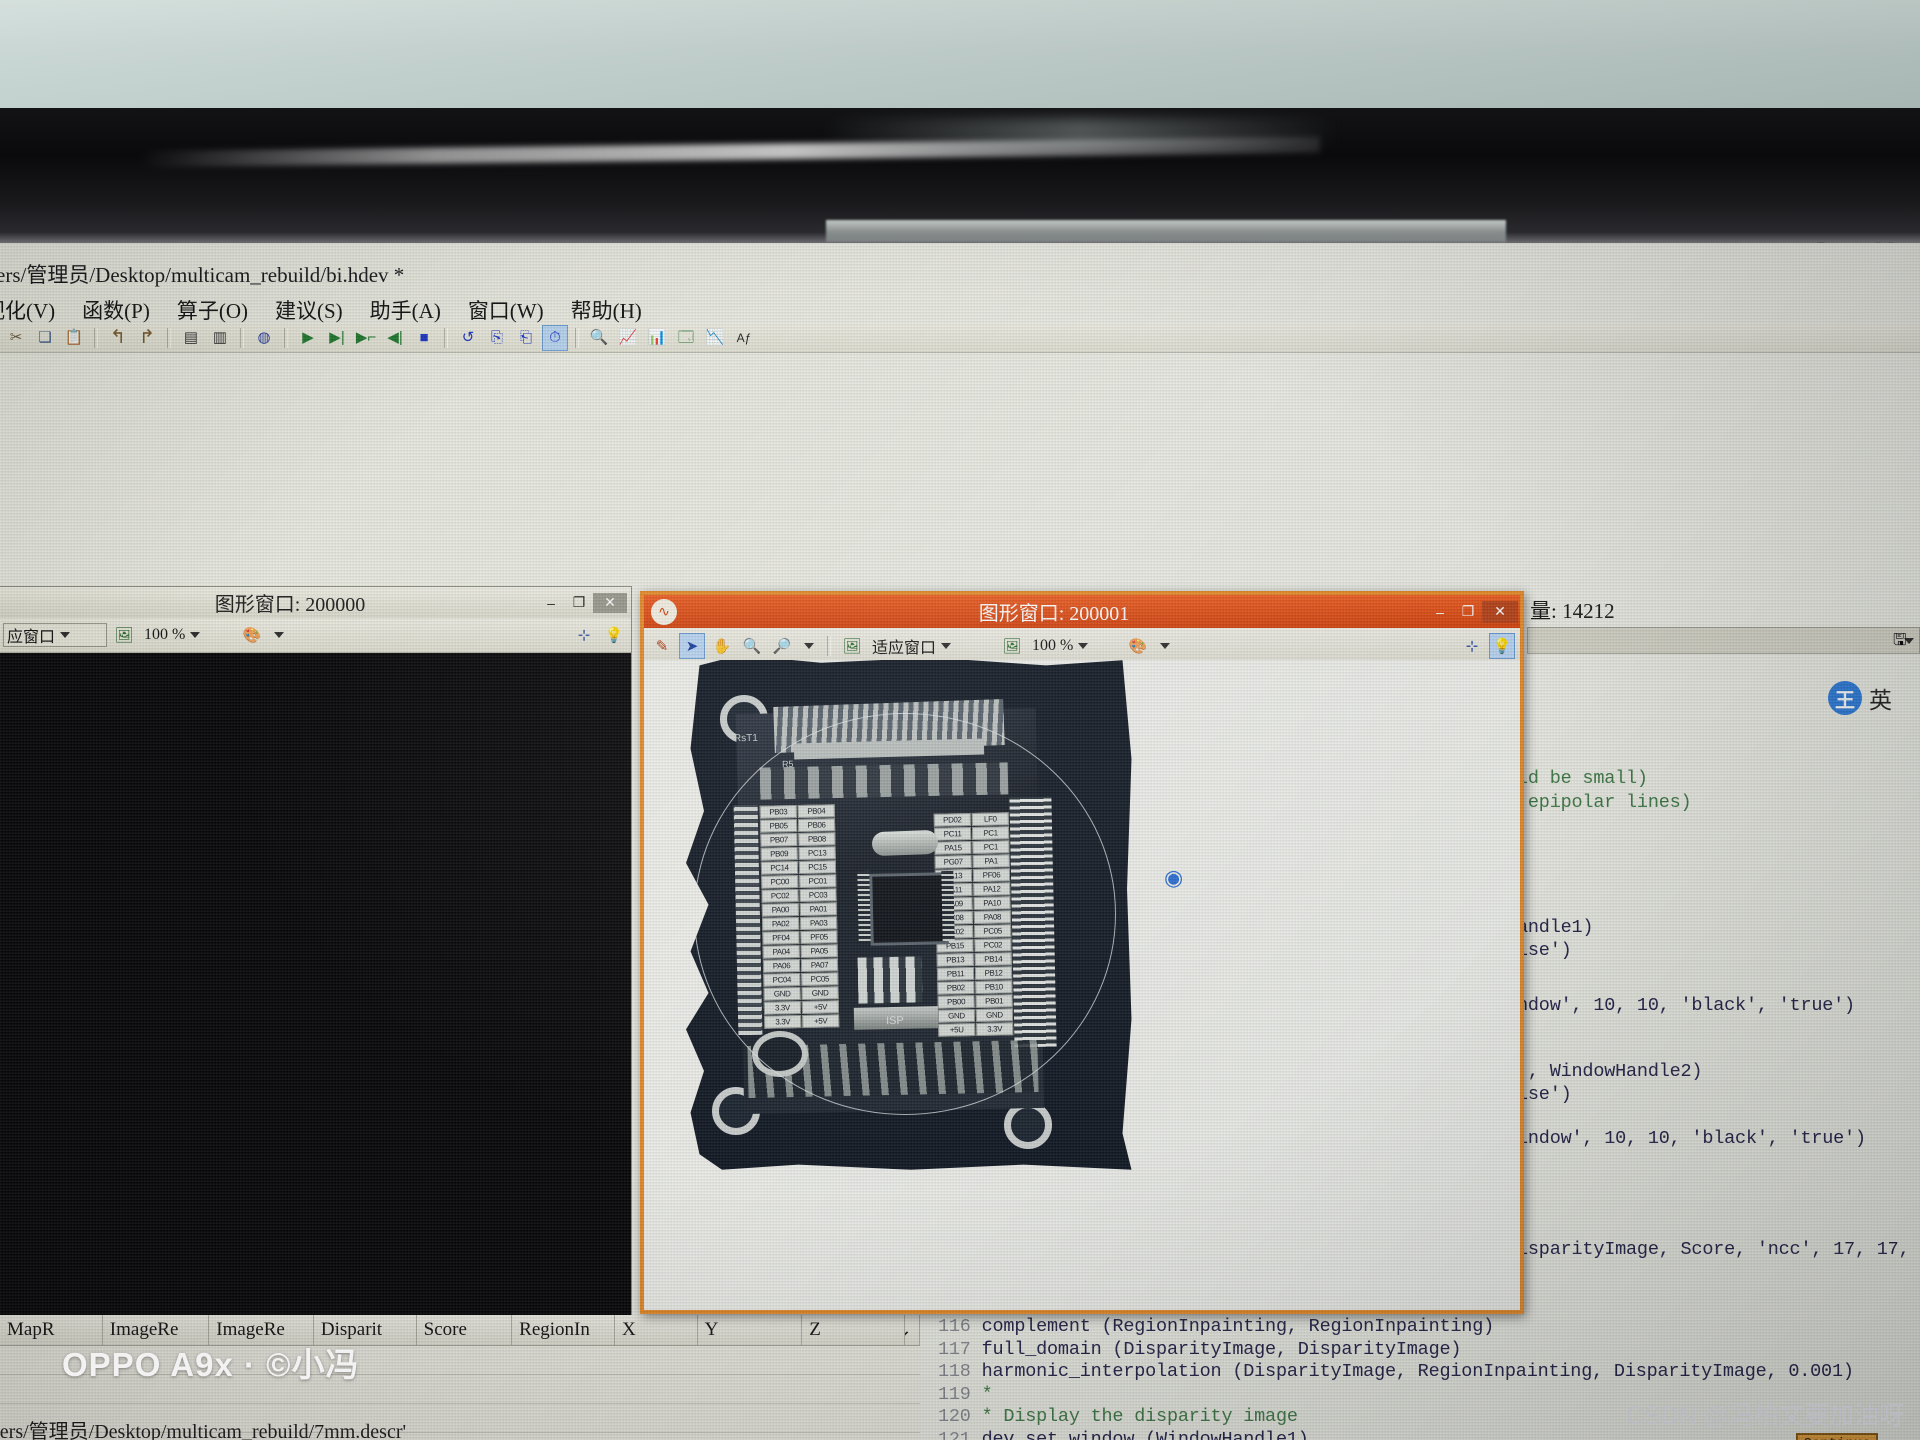 The height and width of the screenshot is (1440, 1920). I want to click on arrow-select-icon: ➤, so click(692, 646).